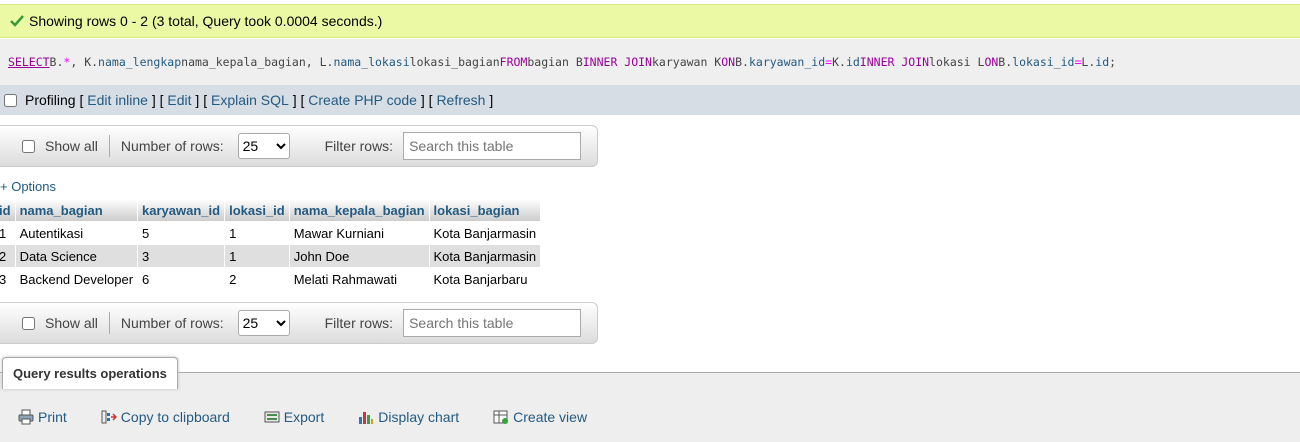  What do you see at coordinates (10, 100) in the screenshot?
I see `profiling-checkbox` at bounding box center [10, 100].